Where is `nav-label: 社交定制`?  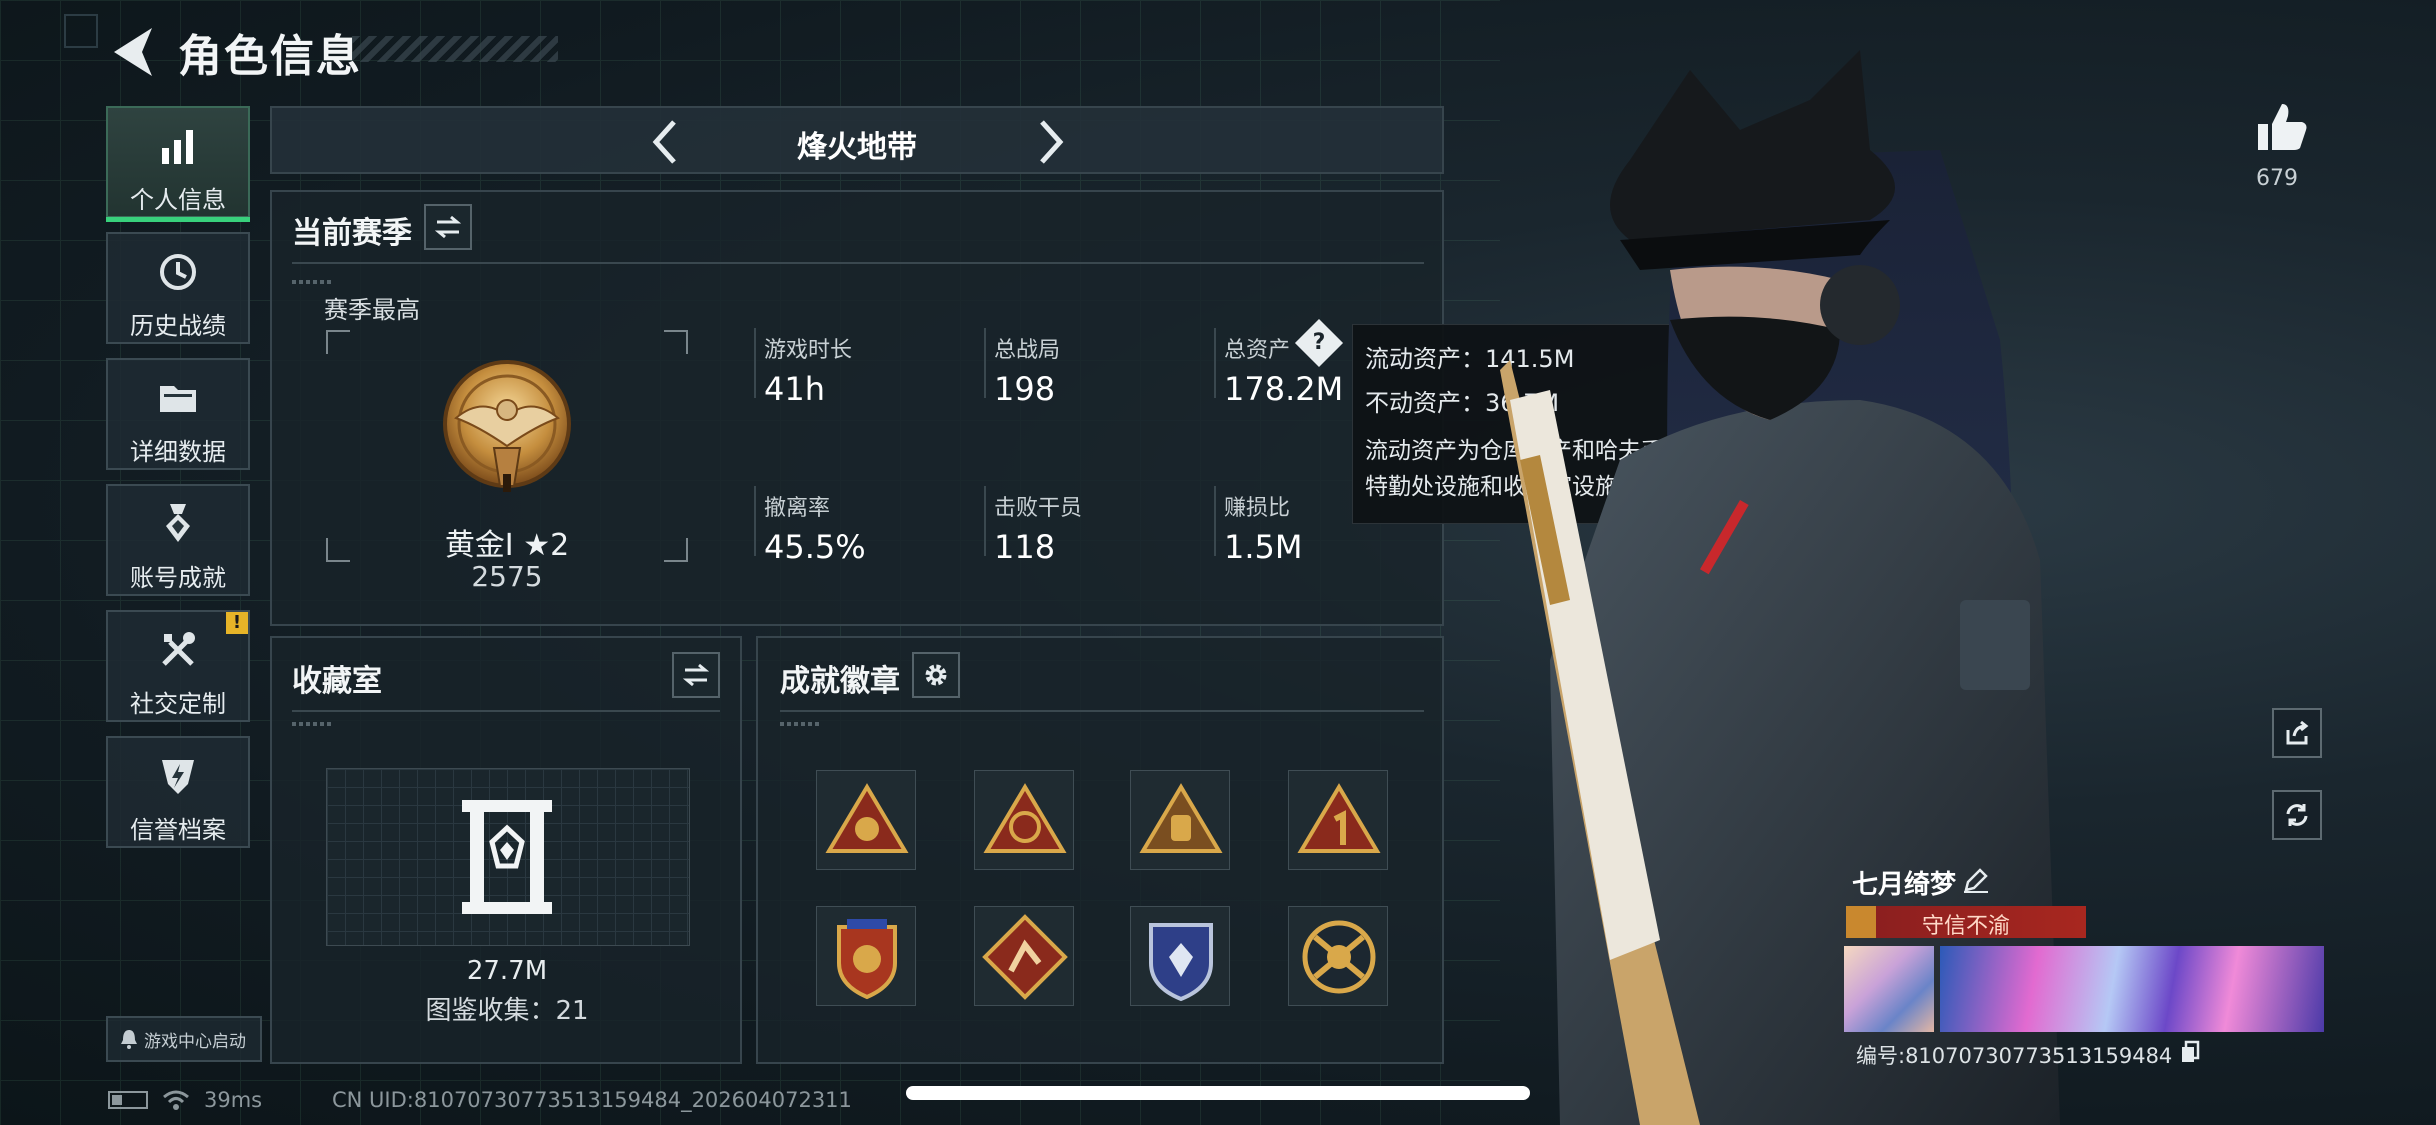 nav-label: 社交定制 is located at coordinates (178, 704).